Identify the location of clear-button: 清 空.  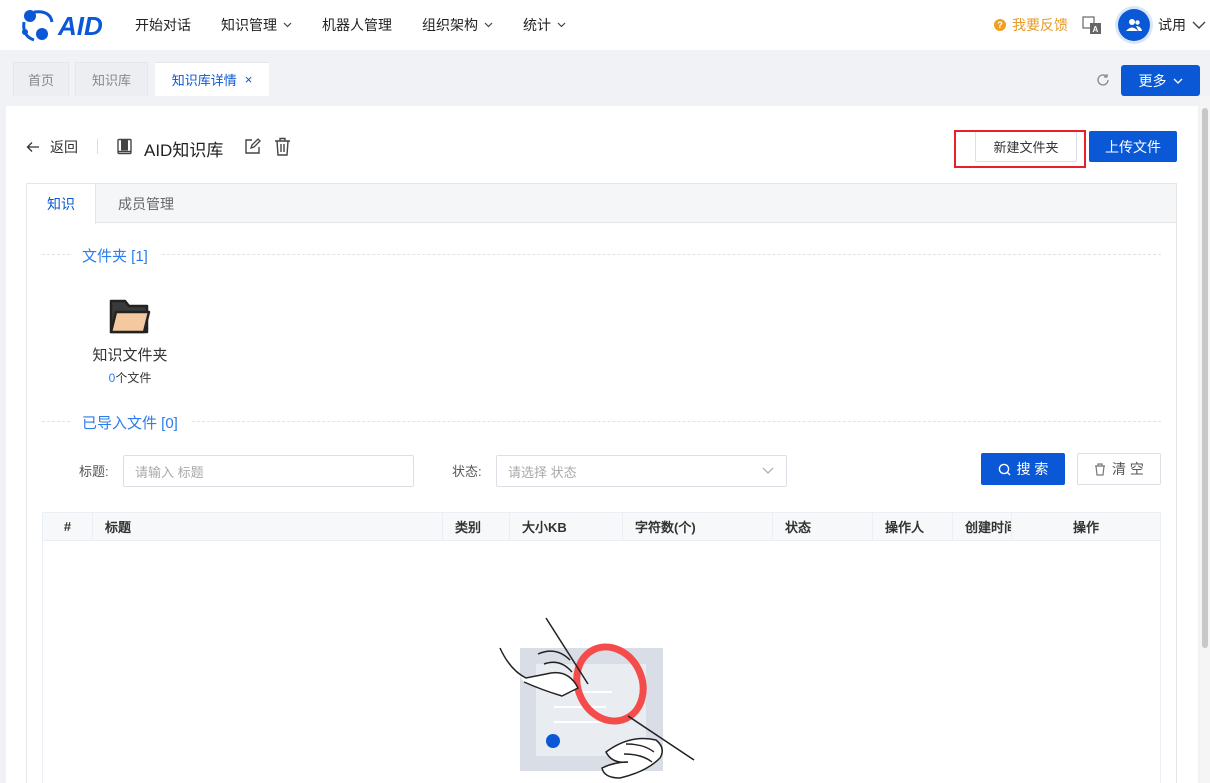
(1119, 469).